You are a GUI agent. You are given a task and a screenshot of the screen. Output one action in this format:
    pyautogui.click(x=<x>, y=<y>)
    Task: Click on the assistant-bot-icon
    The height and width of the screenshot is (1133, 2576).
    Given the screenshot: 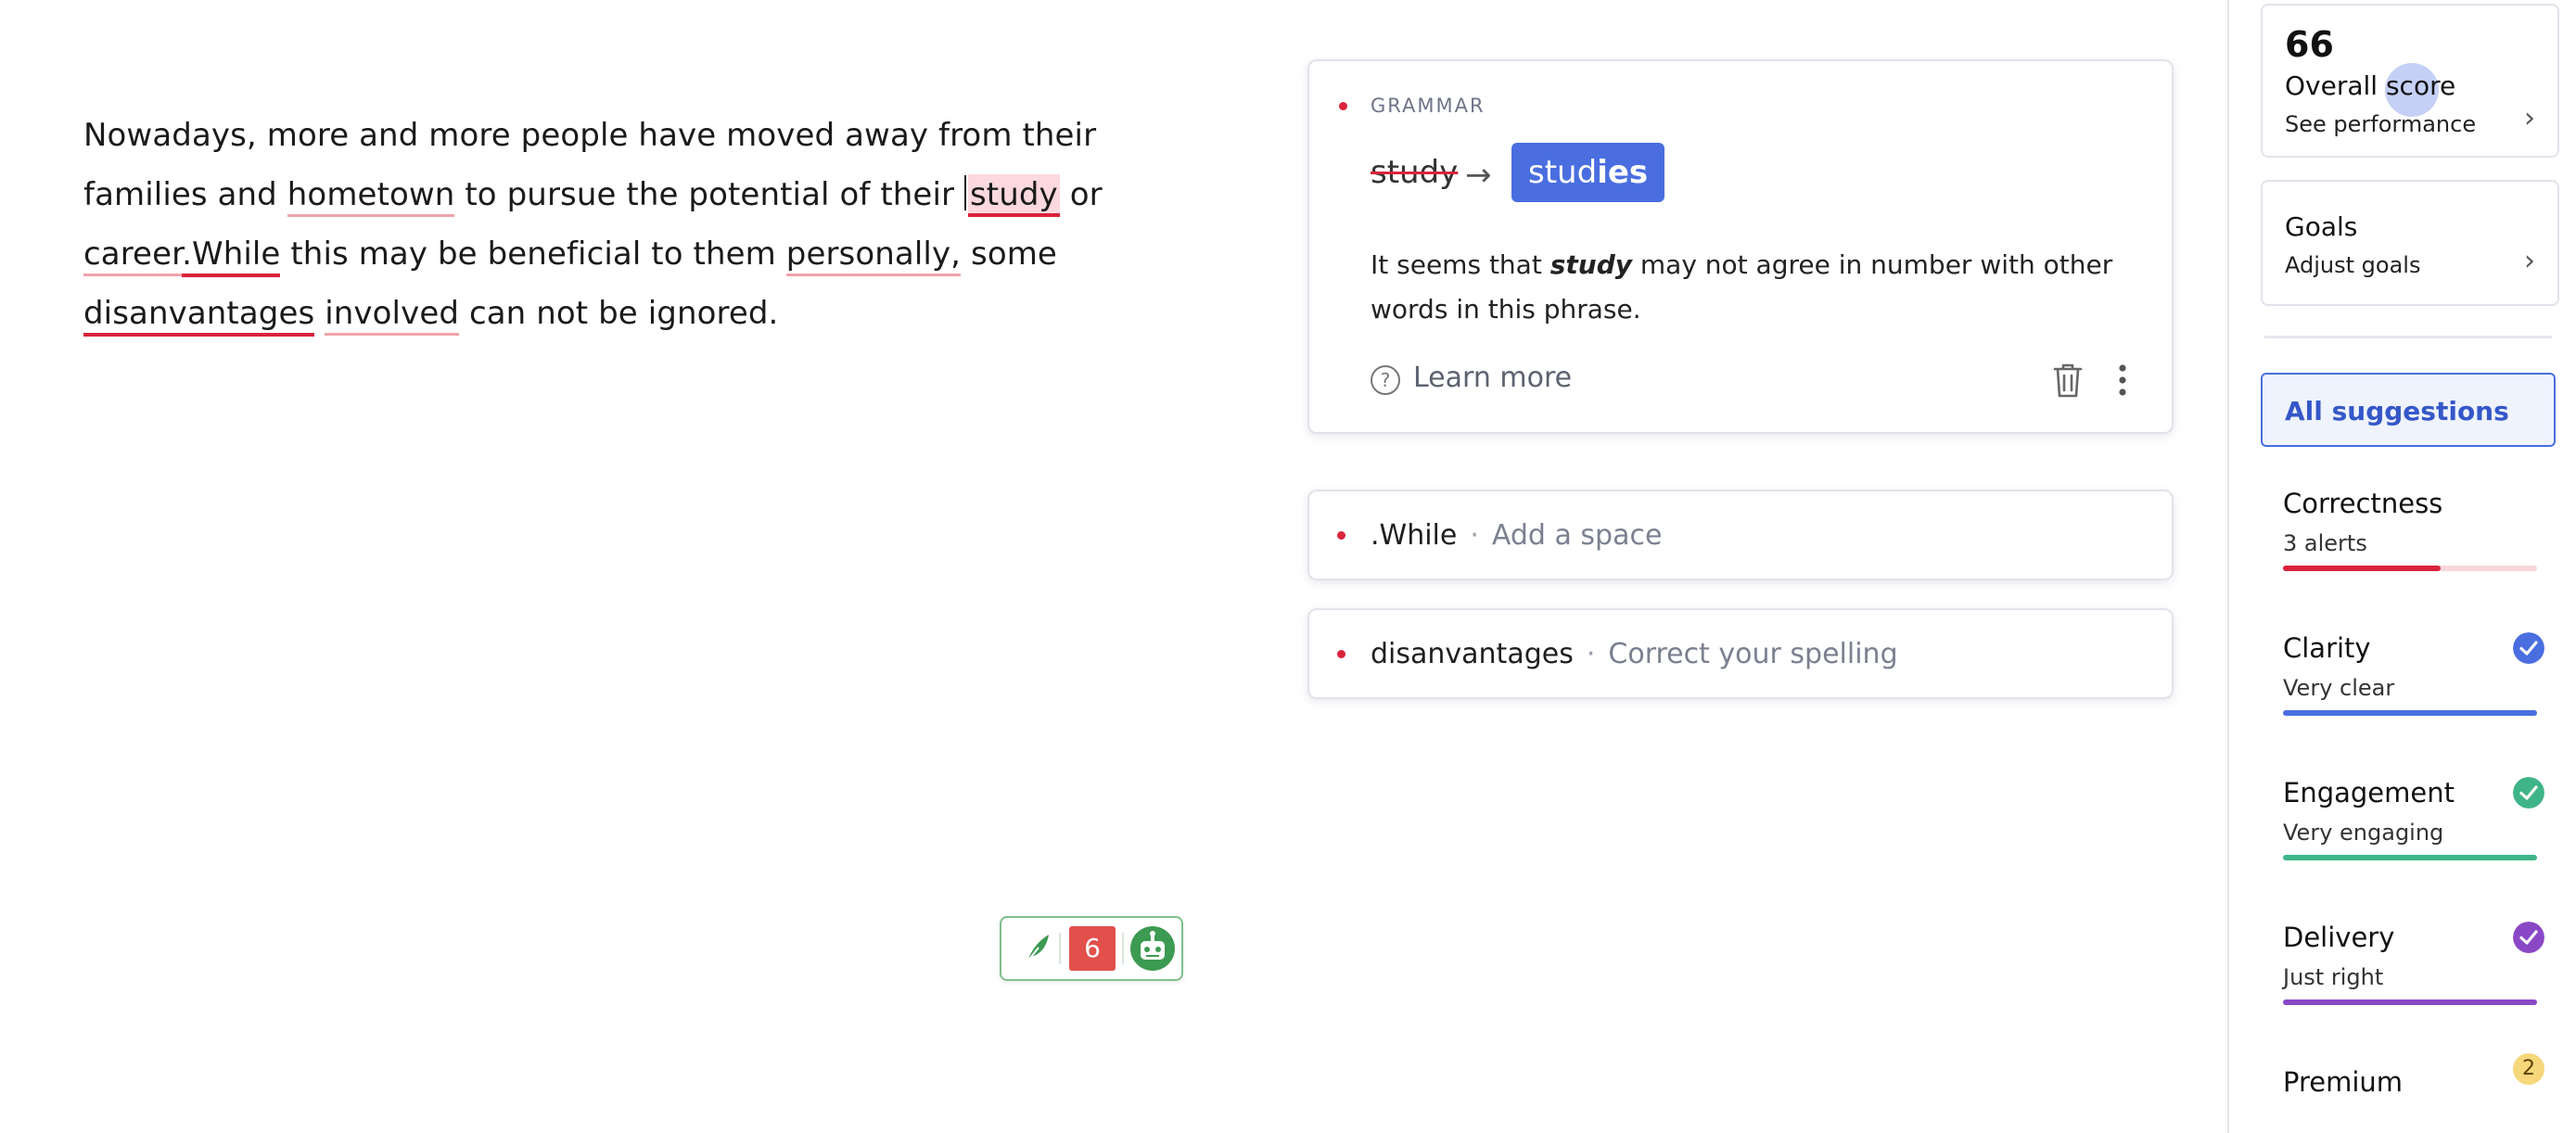 What is the action you would take?
    pyautogui.click(x=1152, y=949)
    